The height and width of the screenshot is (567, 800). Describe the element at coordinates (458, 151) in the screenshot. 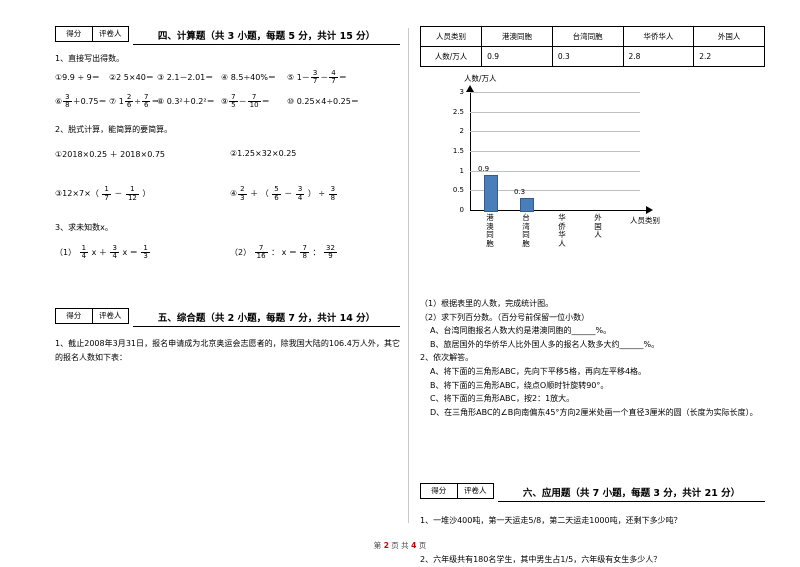

I see `y-tick-label: 1.5` at that location.